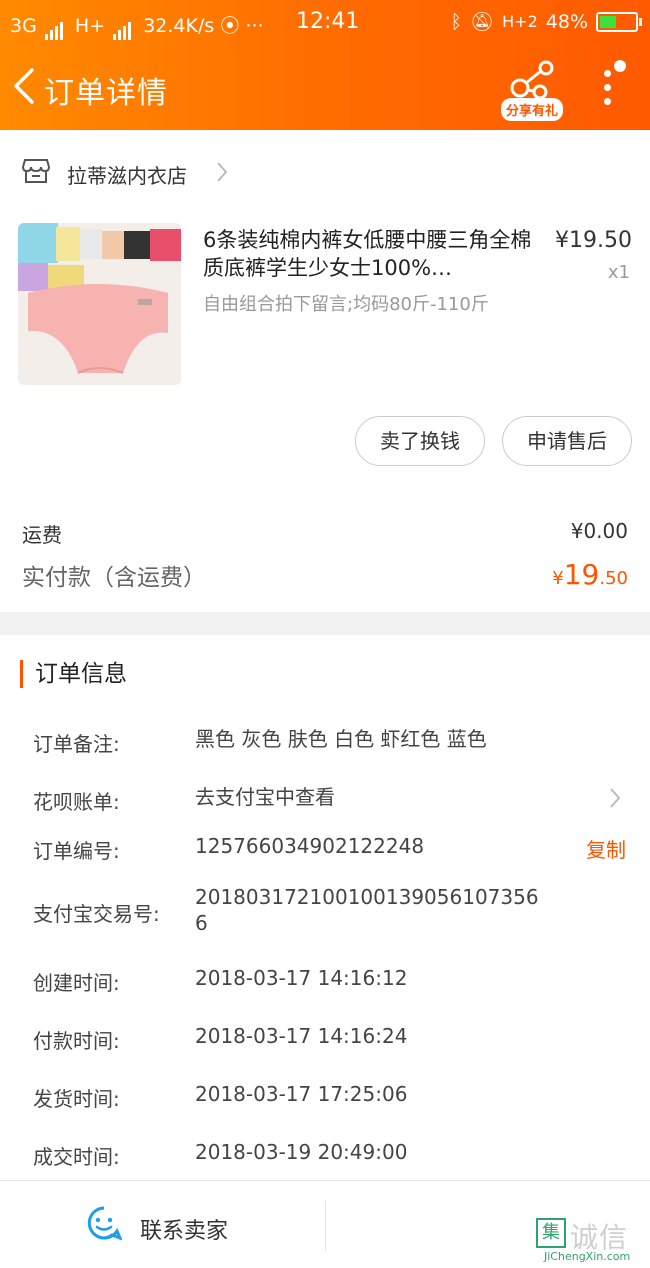 This screenshot has height=1268, width=650. I want to click on product-quantity: x1, so click(618, 272).